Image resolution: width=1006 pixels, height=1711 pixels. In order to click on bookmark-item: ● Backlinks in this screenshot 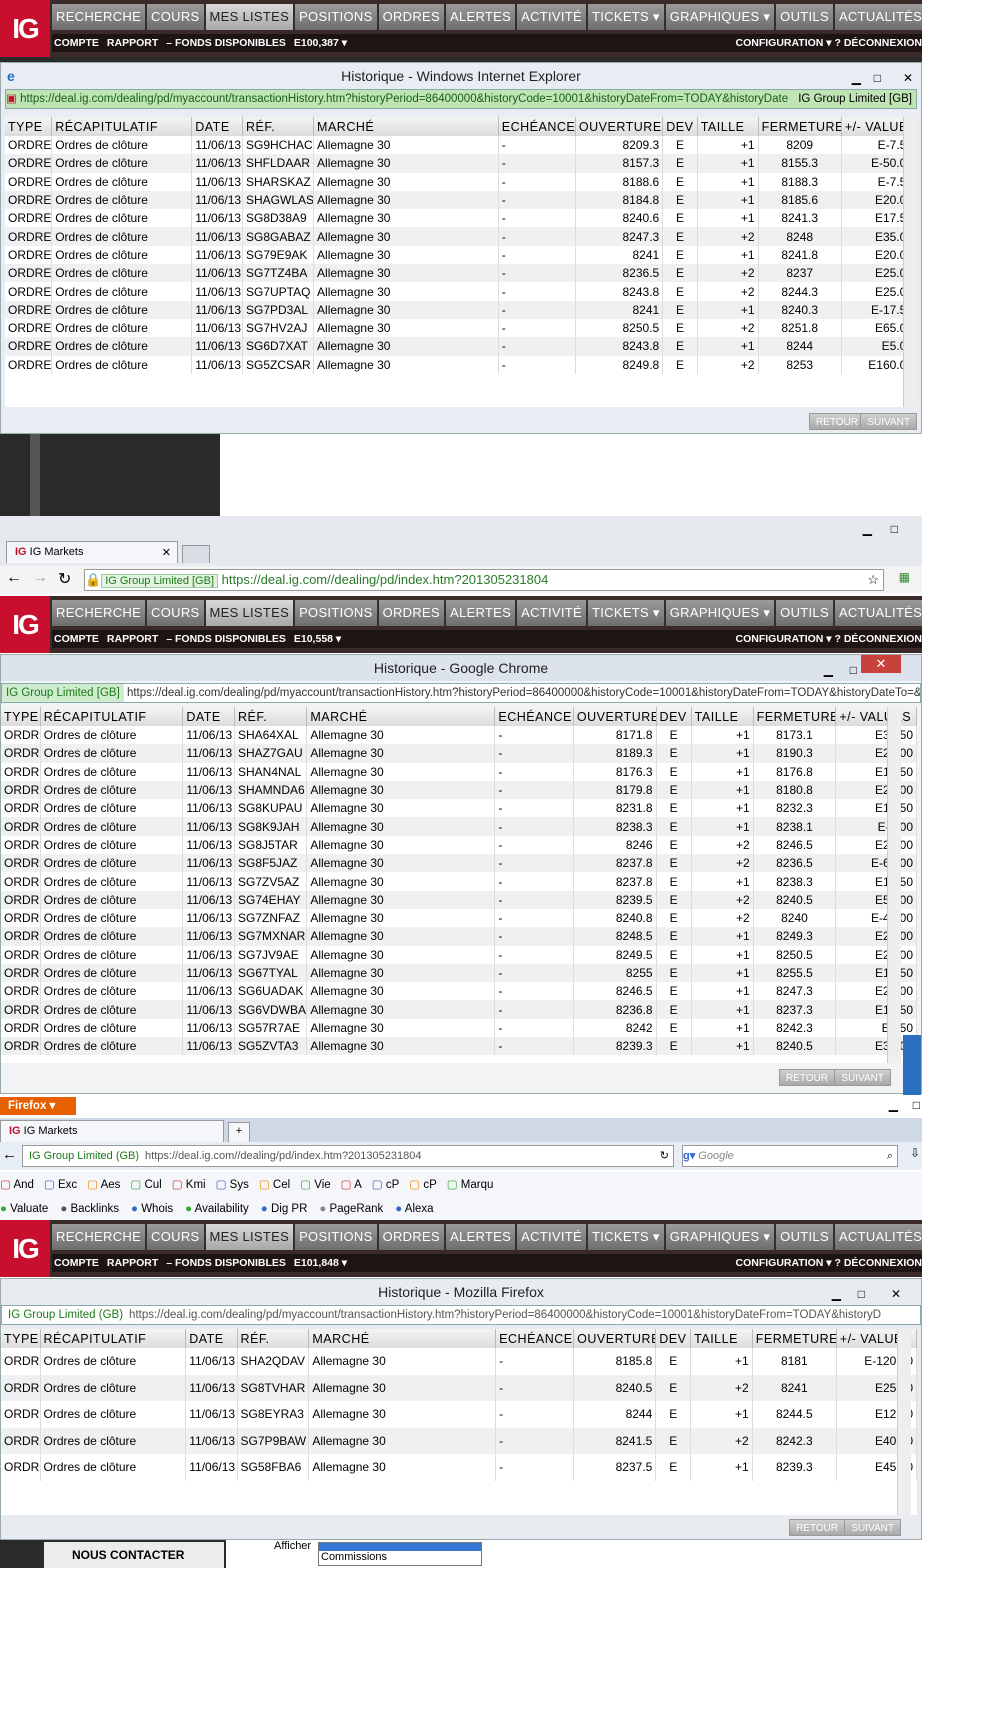, I will do `click(89, 1209)`.